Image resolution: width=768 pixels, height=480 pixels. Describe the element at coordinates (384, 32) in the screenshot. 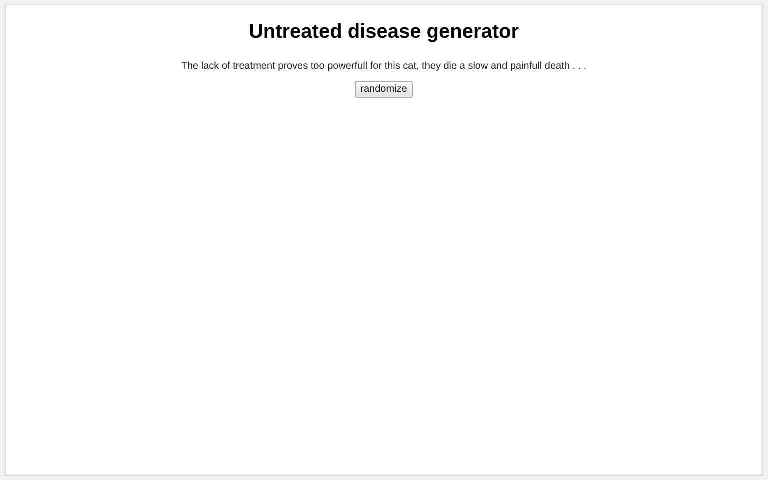

I see `page-title: Untreated disease generator` at that location.